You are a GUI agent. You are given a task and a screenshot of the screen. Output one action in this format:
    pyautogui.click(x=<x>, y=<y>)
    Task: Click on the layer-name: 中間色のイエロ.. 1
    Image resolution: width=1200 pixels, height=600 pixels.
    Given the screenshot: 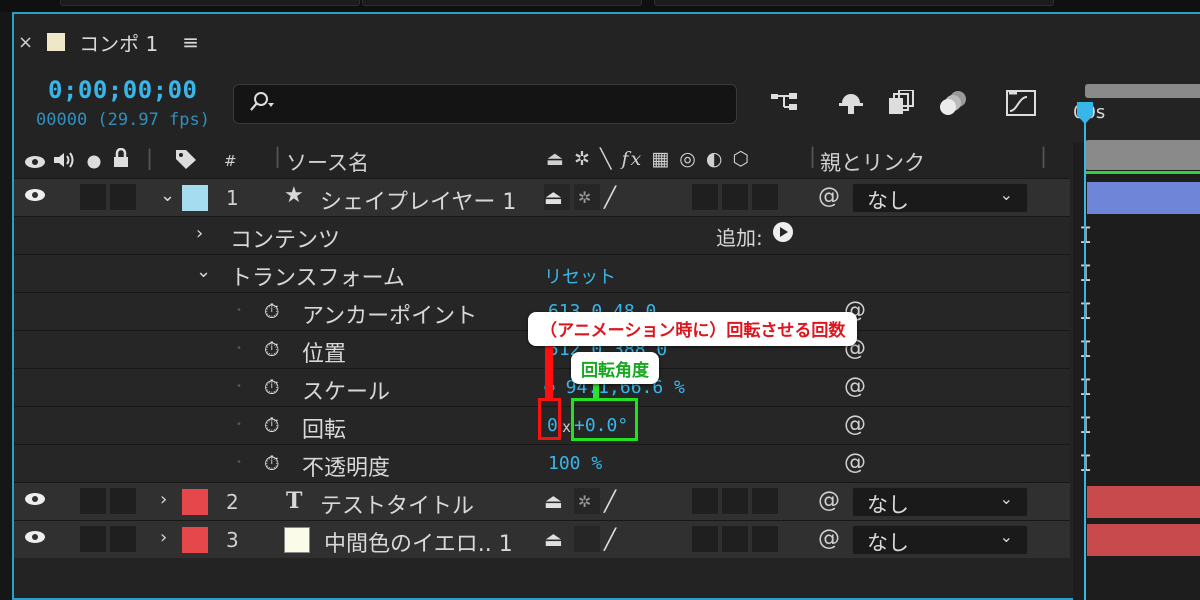 What is the action you would take?
    pyautogui.click(x=418, y=542)
    